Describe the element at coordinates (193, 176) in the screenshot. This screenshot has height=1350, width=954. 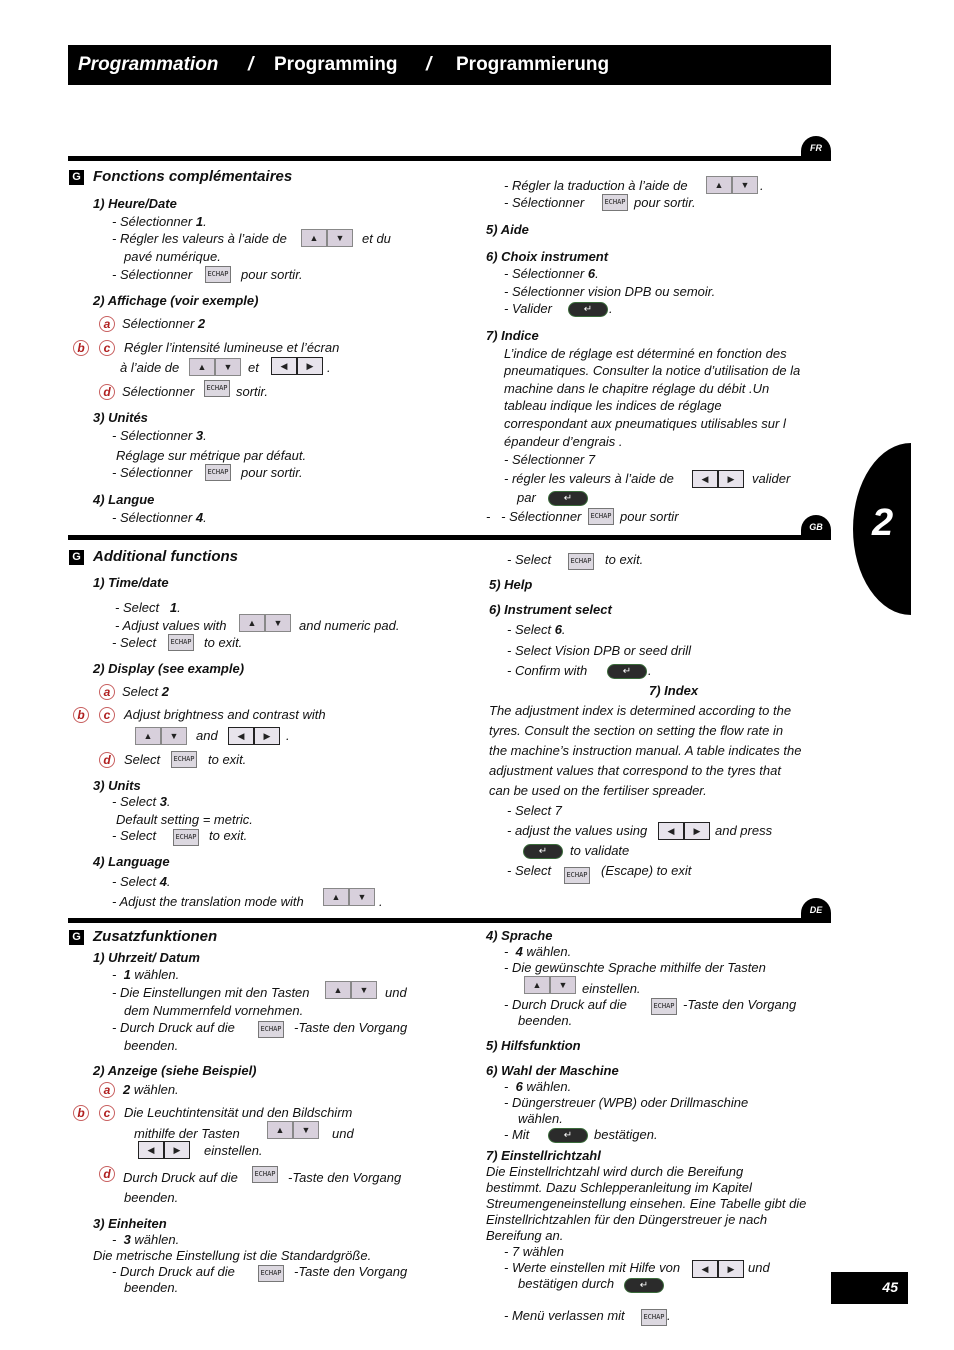
I see `section-title-fr: Fonctions complémentaires` at that location.